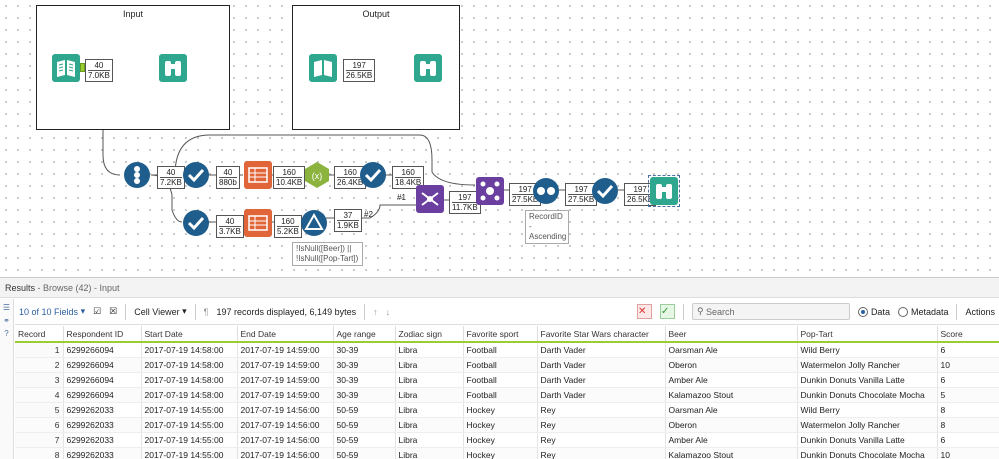  Describe the element at coordinates (375, 312) in the screenshot. I see `arrow-up-icon: ↑` at that location.